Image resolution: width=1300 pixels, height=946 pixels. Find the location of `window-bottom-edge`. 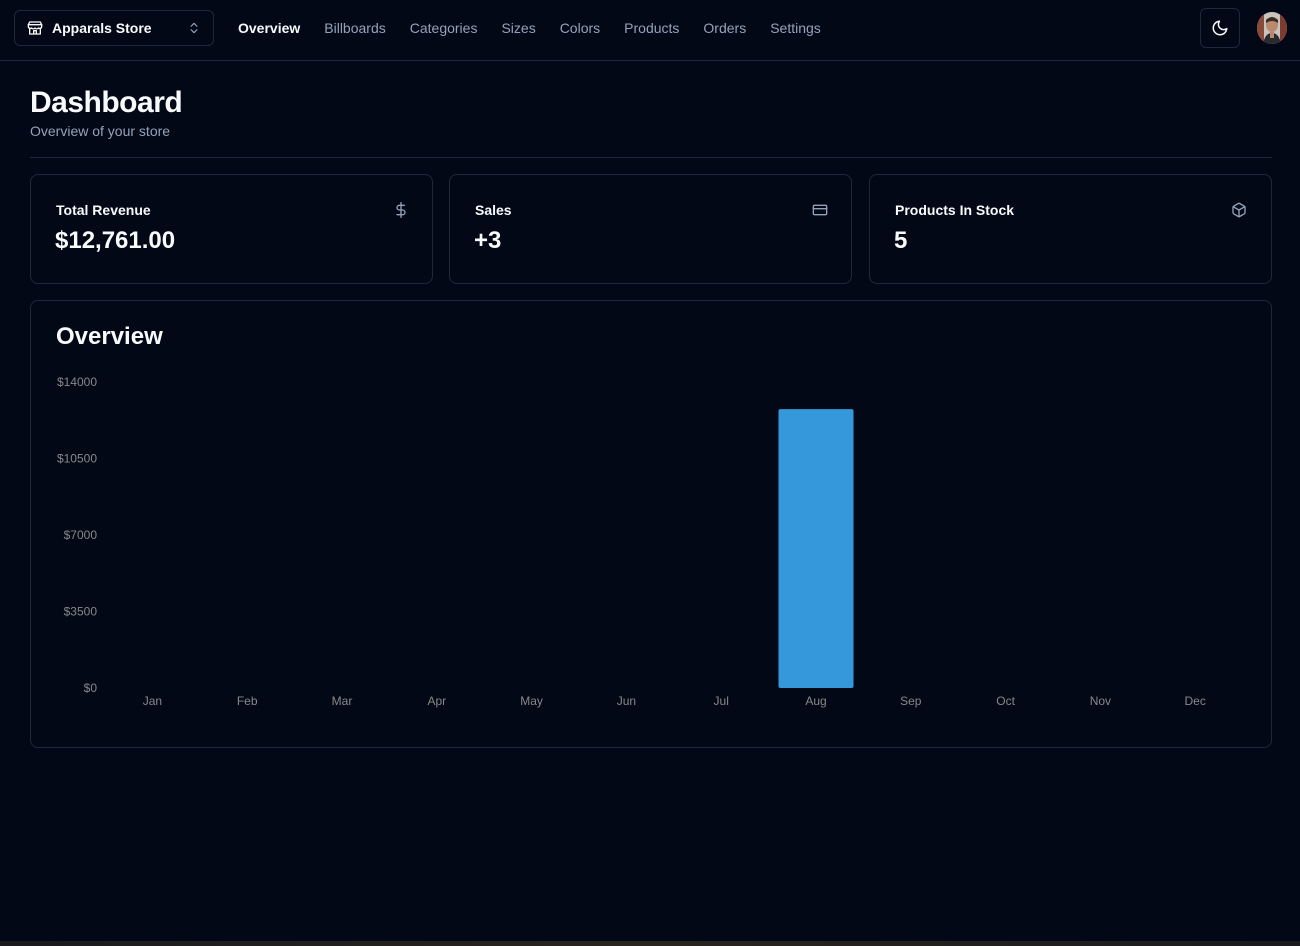

window-bottom-edge is located at coordinates (650, 943).